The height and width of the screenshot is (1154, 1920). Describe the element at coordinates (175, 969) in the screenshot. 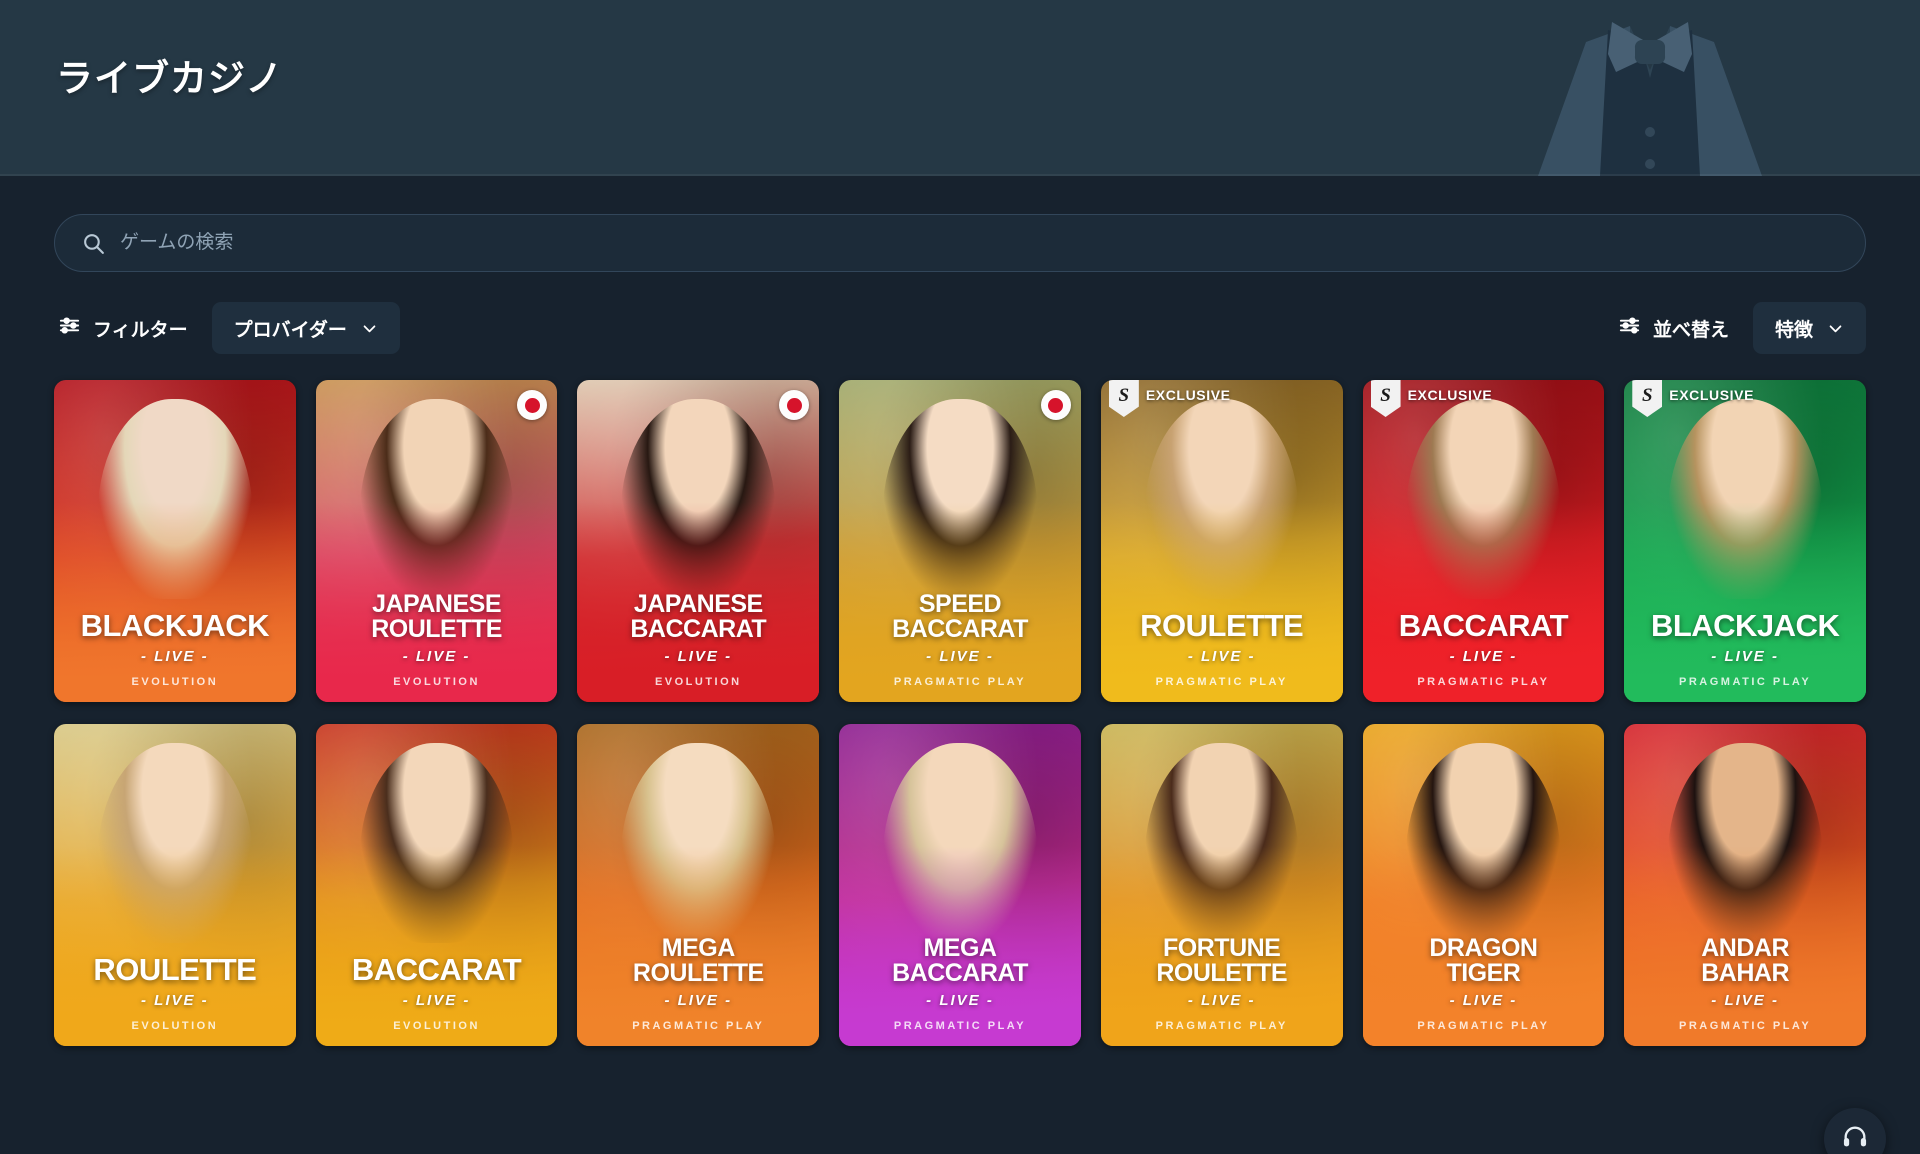

I see `game-title: ROULETTE` at that location.